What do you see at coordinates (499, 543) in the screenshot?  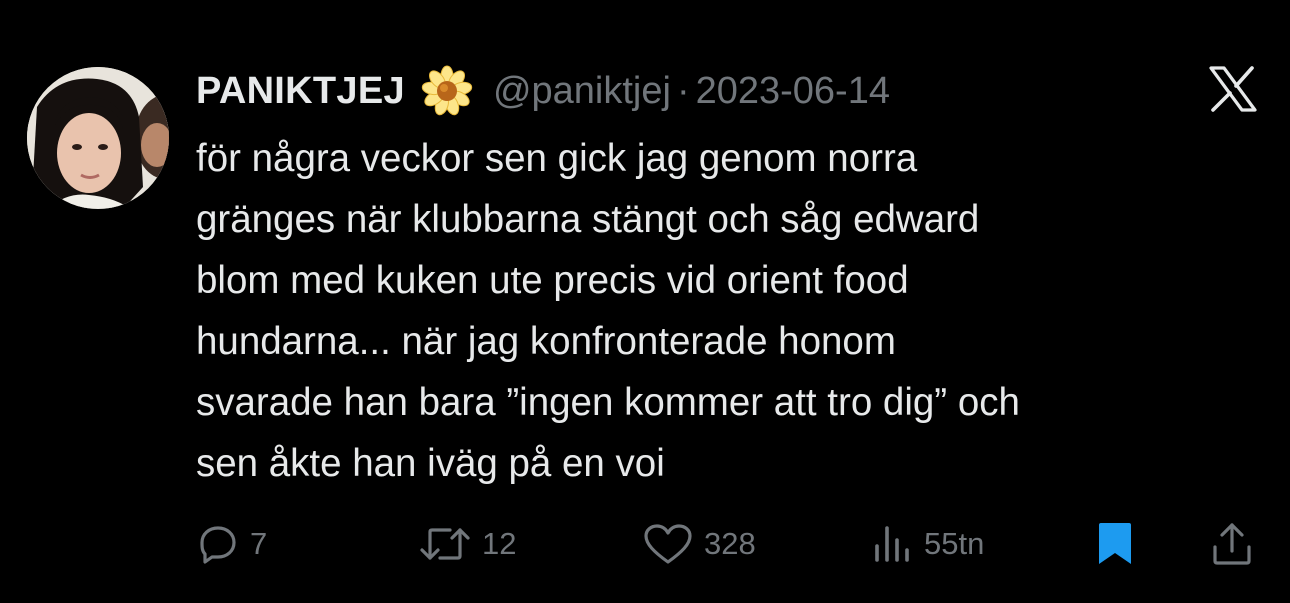 I see `retweet-count: 12` at bounding box center [499, 543].